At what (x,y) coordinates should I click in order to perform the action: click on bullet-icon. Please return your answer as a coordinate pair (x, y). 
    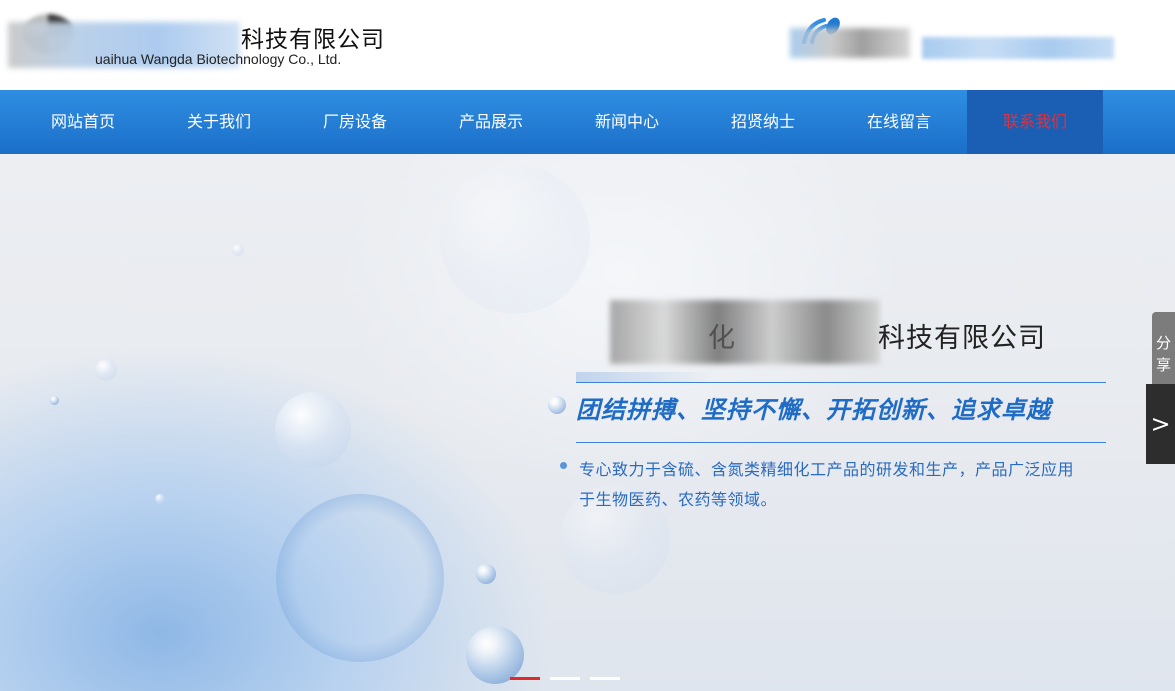
    Looking at the image, I should click on (563, 465).